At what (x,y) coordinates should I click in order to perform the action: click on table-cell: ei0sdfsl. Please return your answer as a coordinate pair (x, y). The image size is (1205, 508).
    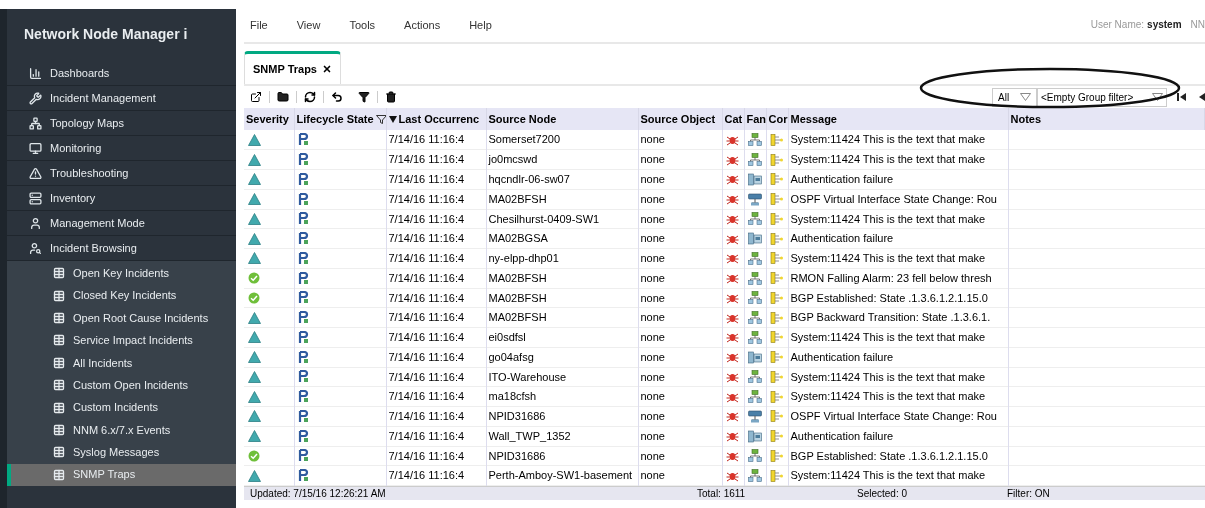
    Looking at the image, I should click on (562, 337).